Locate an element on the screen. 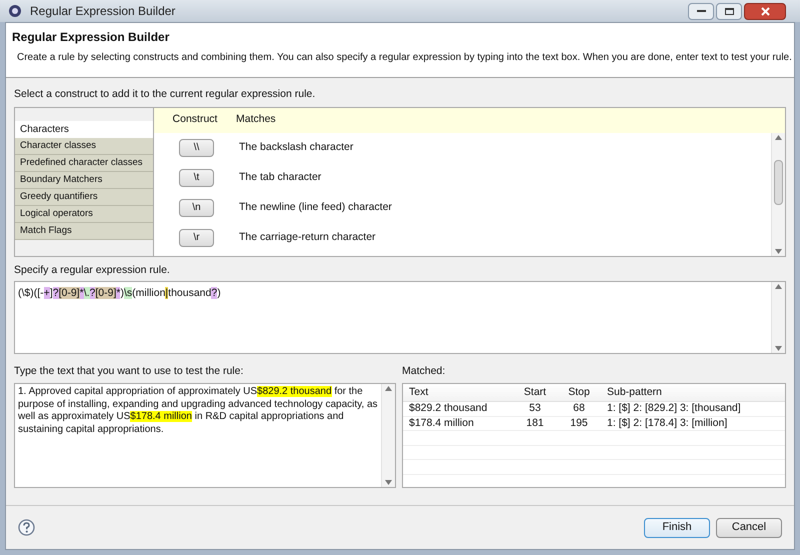 The height and width of the screenshot is (555, 800). column-header: Start is located at coordinates (535, 392).